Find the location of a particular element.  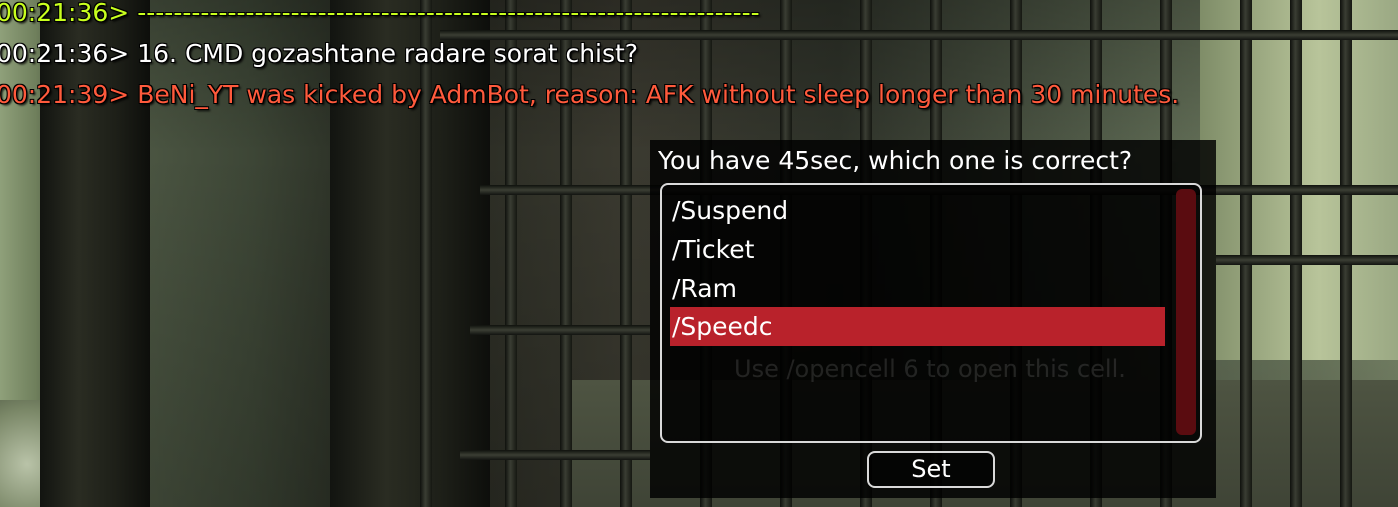

option-suspend: /Suspend is located at coordinates (917, 210).